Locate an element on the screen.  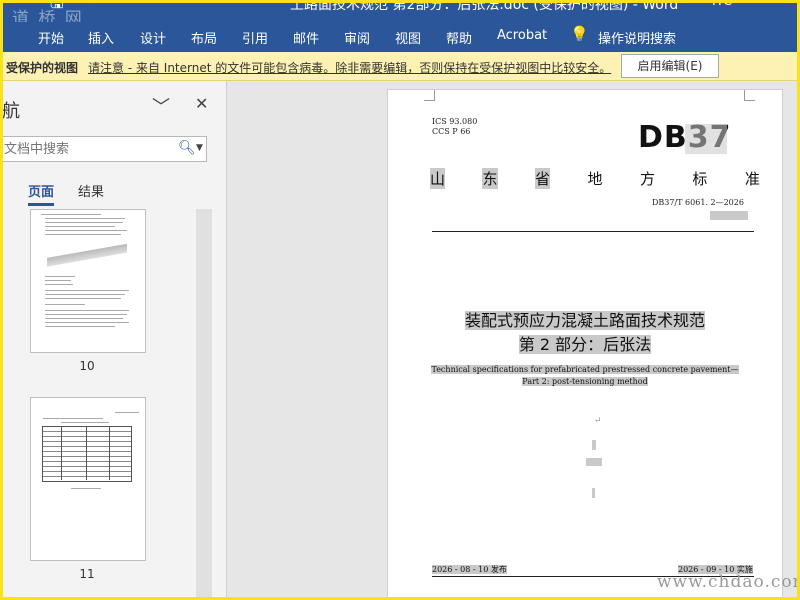
tab-mailings: 邮件 is located at coordinates (306, 37).